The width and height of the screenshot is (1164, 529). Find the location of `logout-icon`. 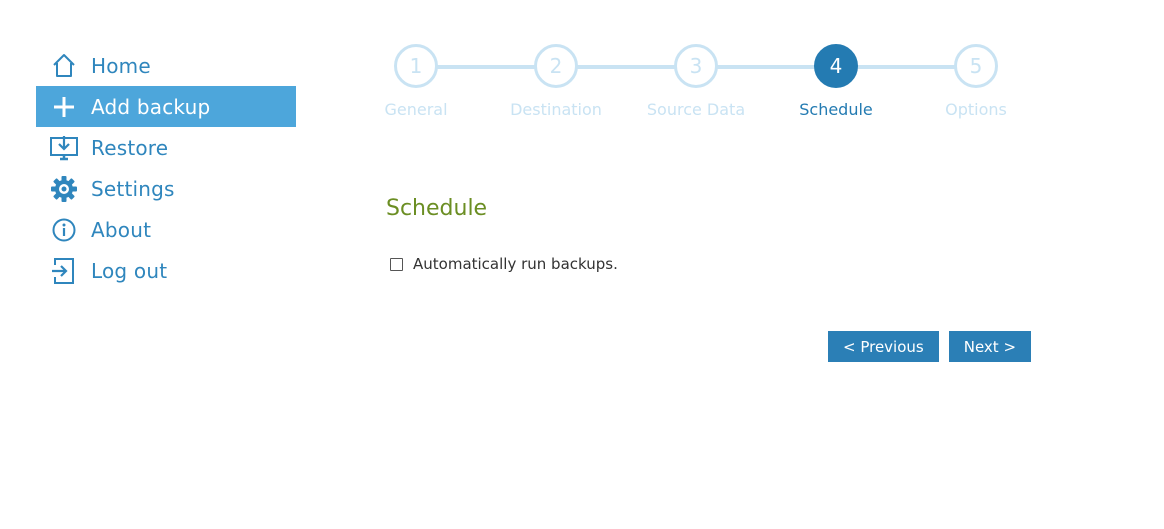

logout-icon is located at coordinates (63, 270).